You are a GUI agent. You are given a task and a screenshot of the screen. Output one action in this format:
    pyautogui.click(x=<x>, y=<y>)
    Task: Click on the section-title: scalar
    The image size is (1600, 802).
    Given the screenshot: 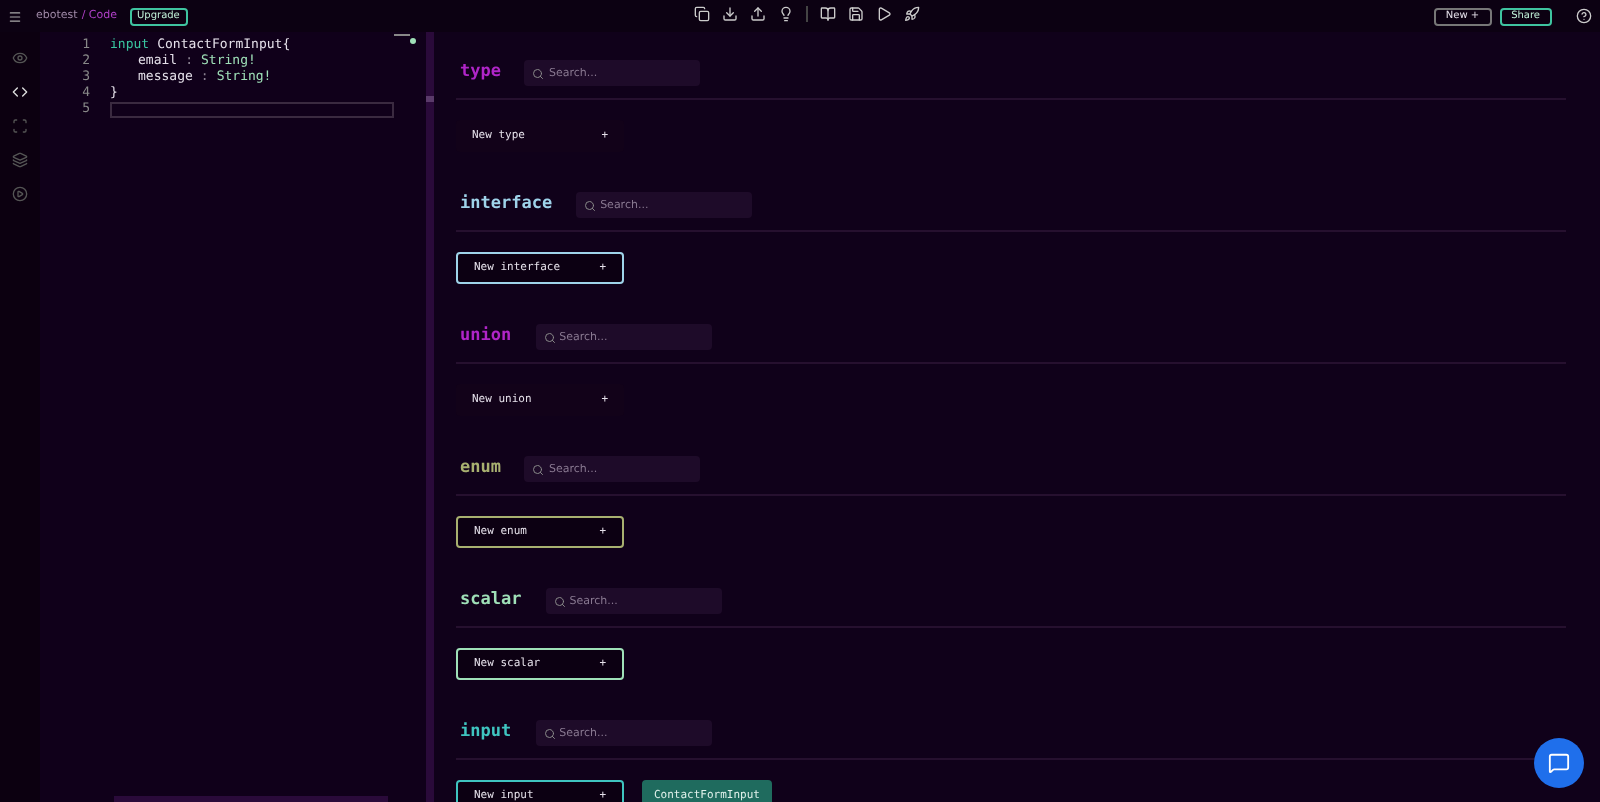 What is the action you would take?
    pyautogui.click(x=491, y=601)
    